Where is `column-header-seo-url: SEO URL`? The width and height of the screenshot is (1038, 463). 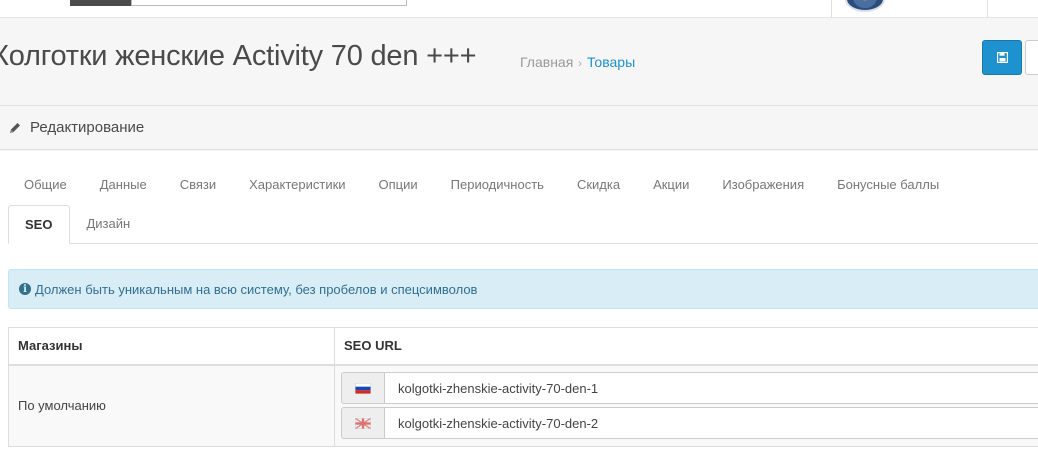 column-header-seo-url: SEO URL is located at coordinates (686, 346).